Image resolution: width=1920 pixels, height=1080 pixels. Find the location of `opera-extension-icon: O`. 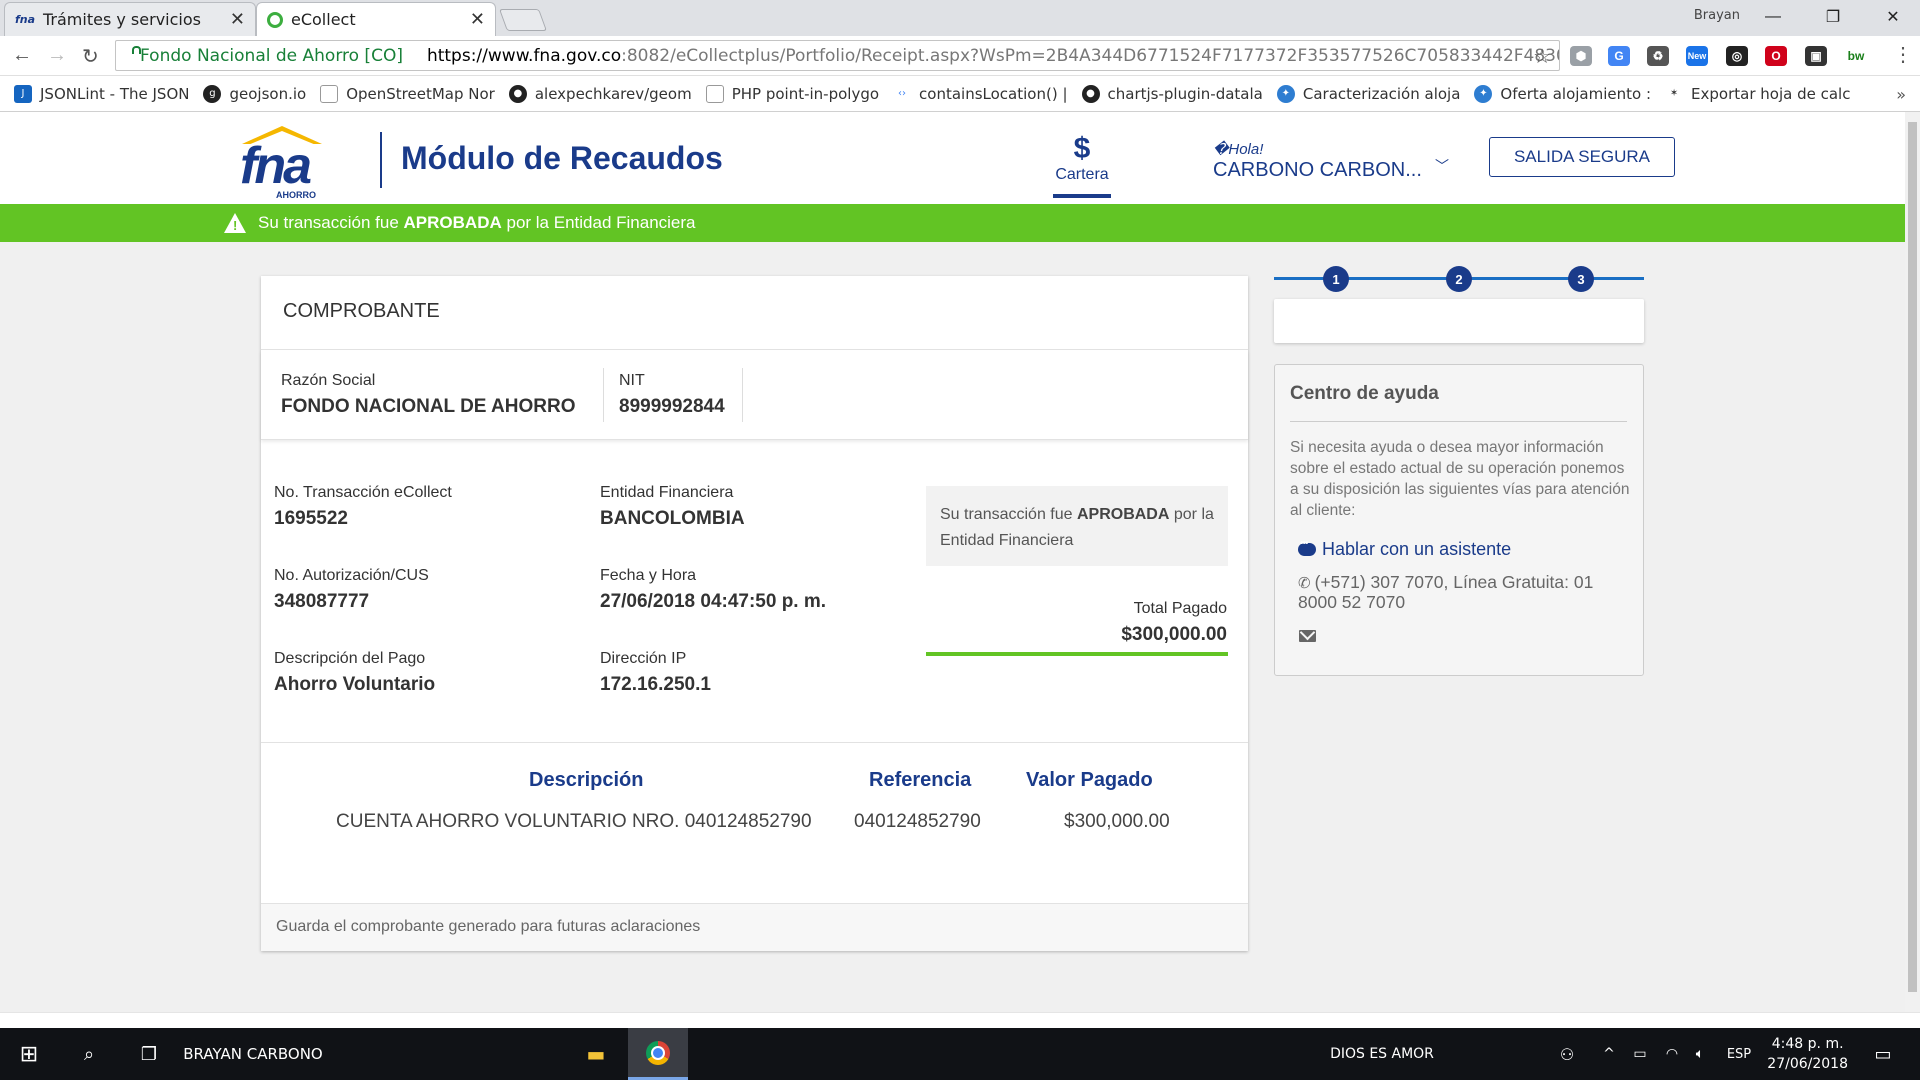

opera-extension-icon: O is located at coordinates (1776, 56).